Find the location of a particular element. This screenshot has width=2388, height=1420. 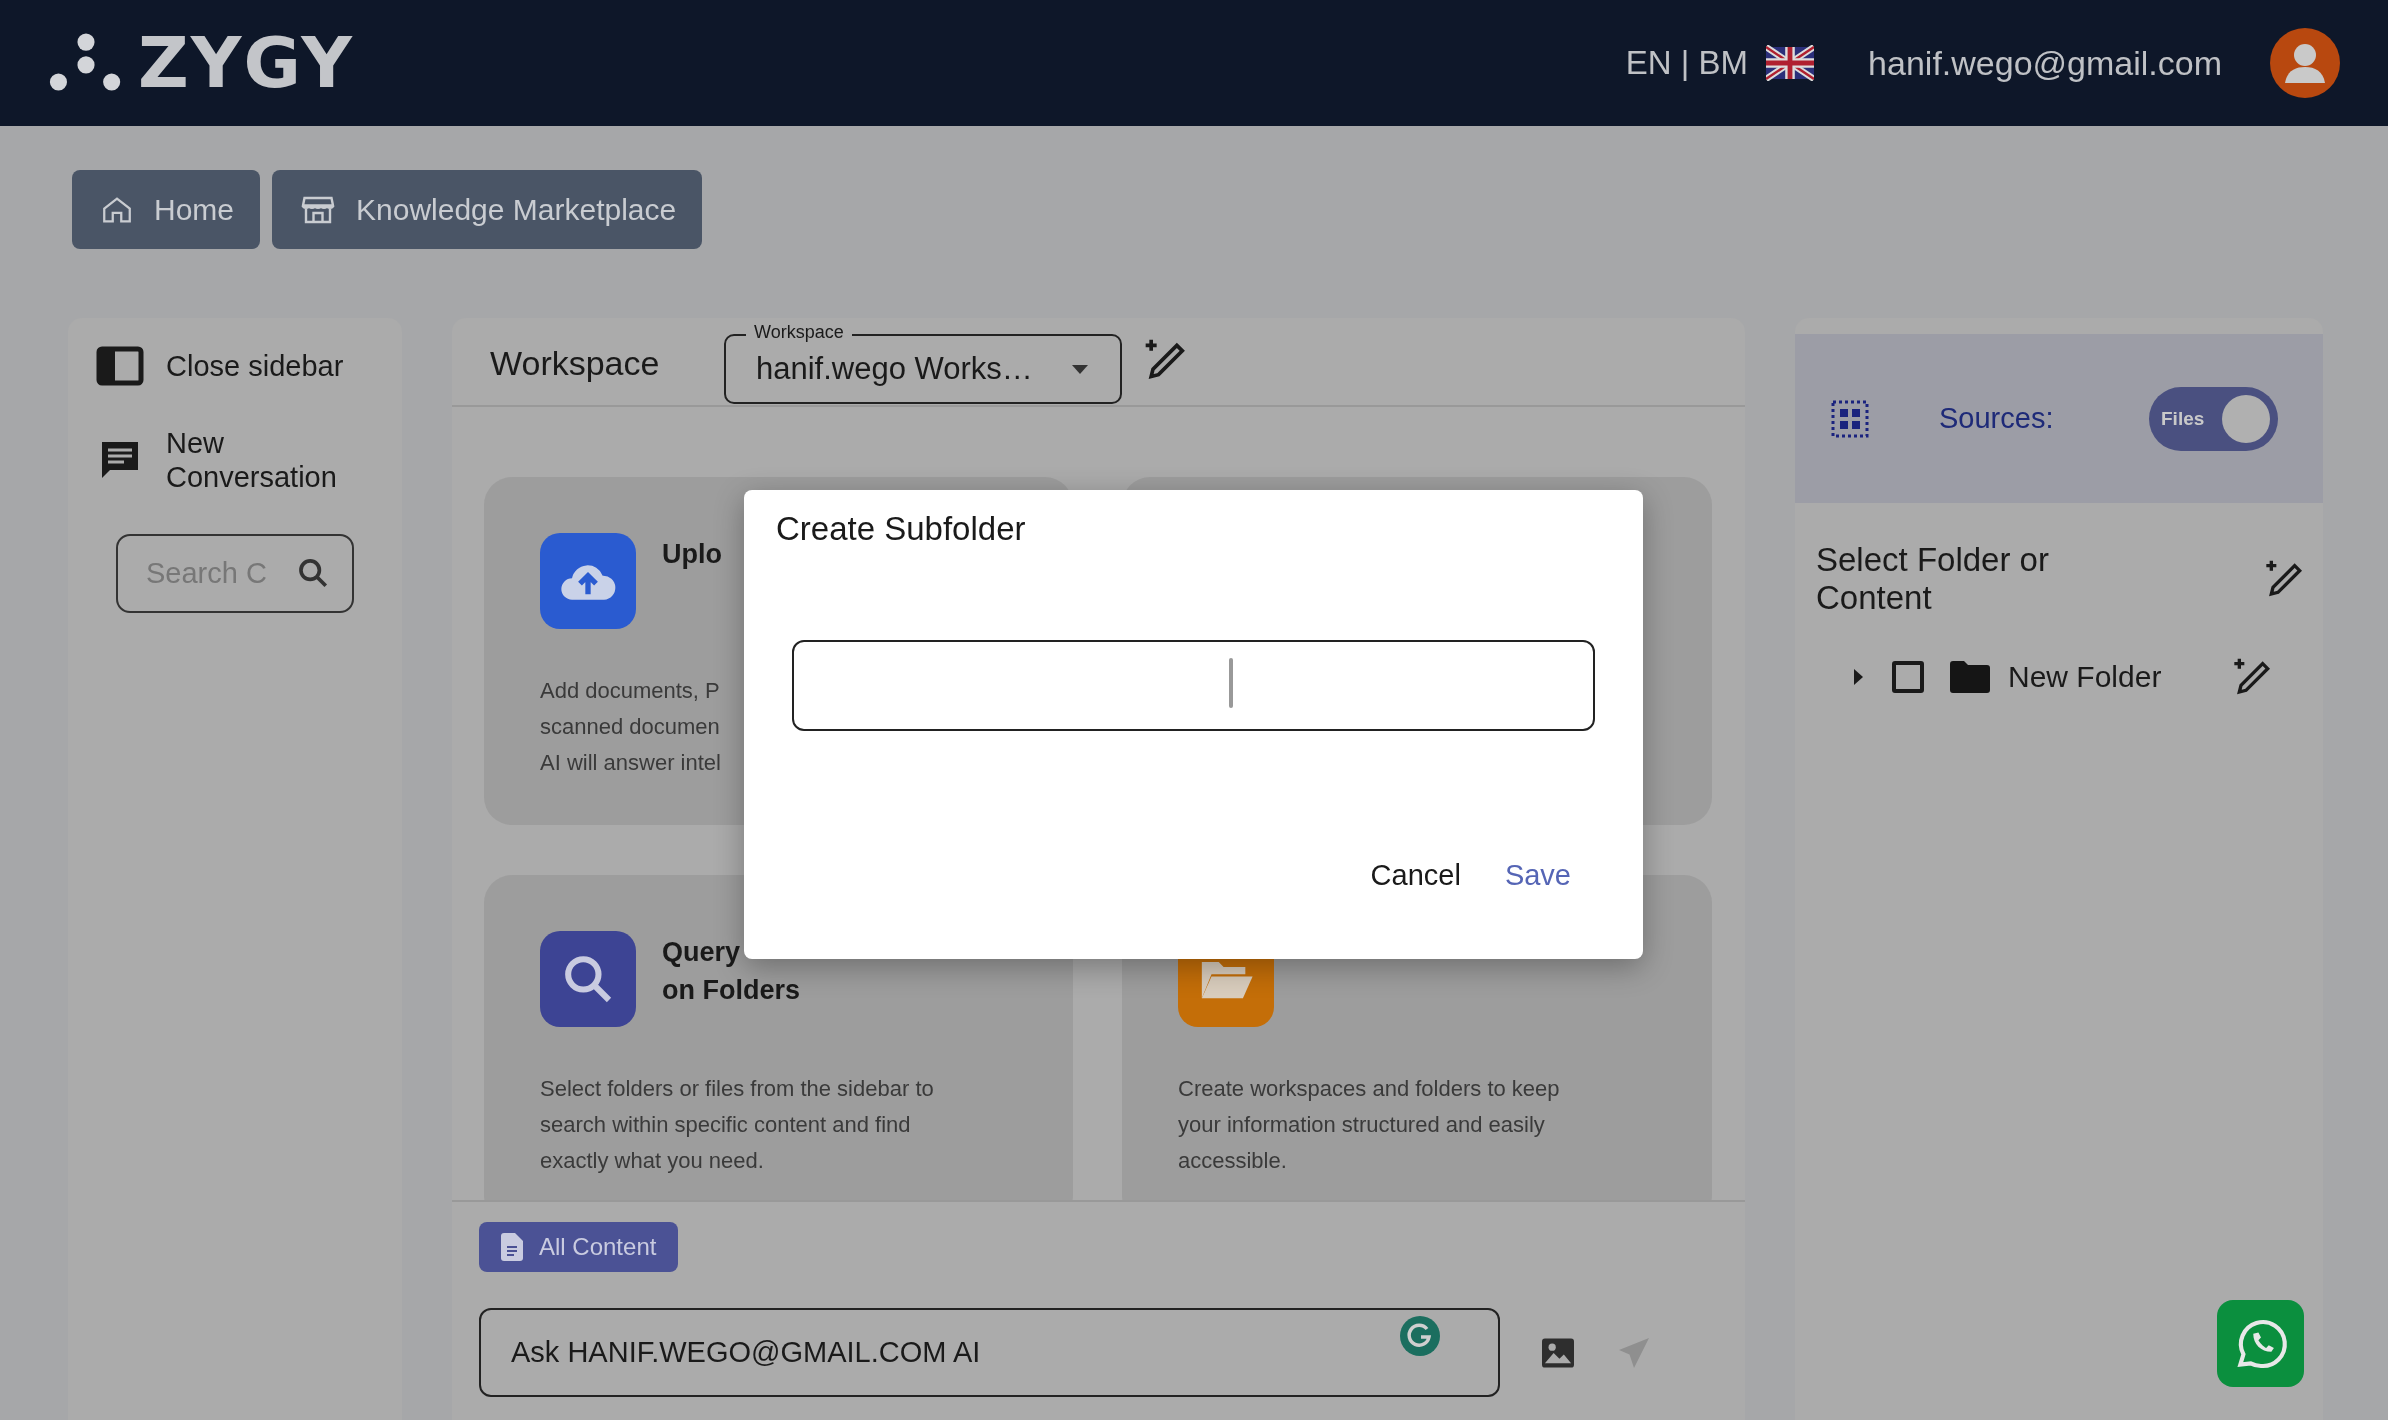

files-toggle: Files is located at coordinates (2213, 418).